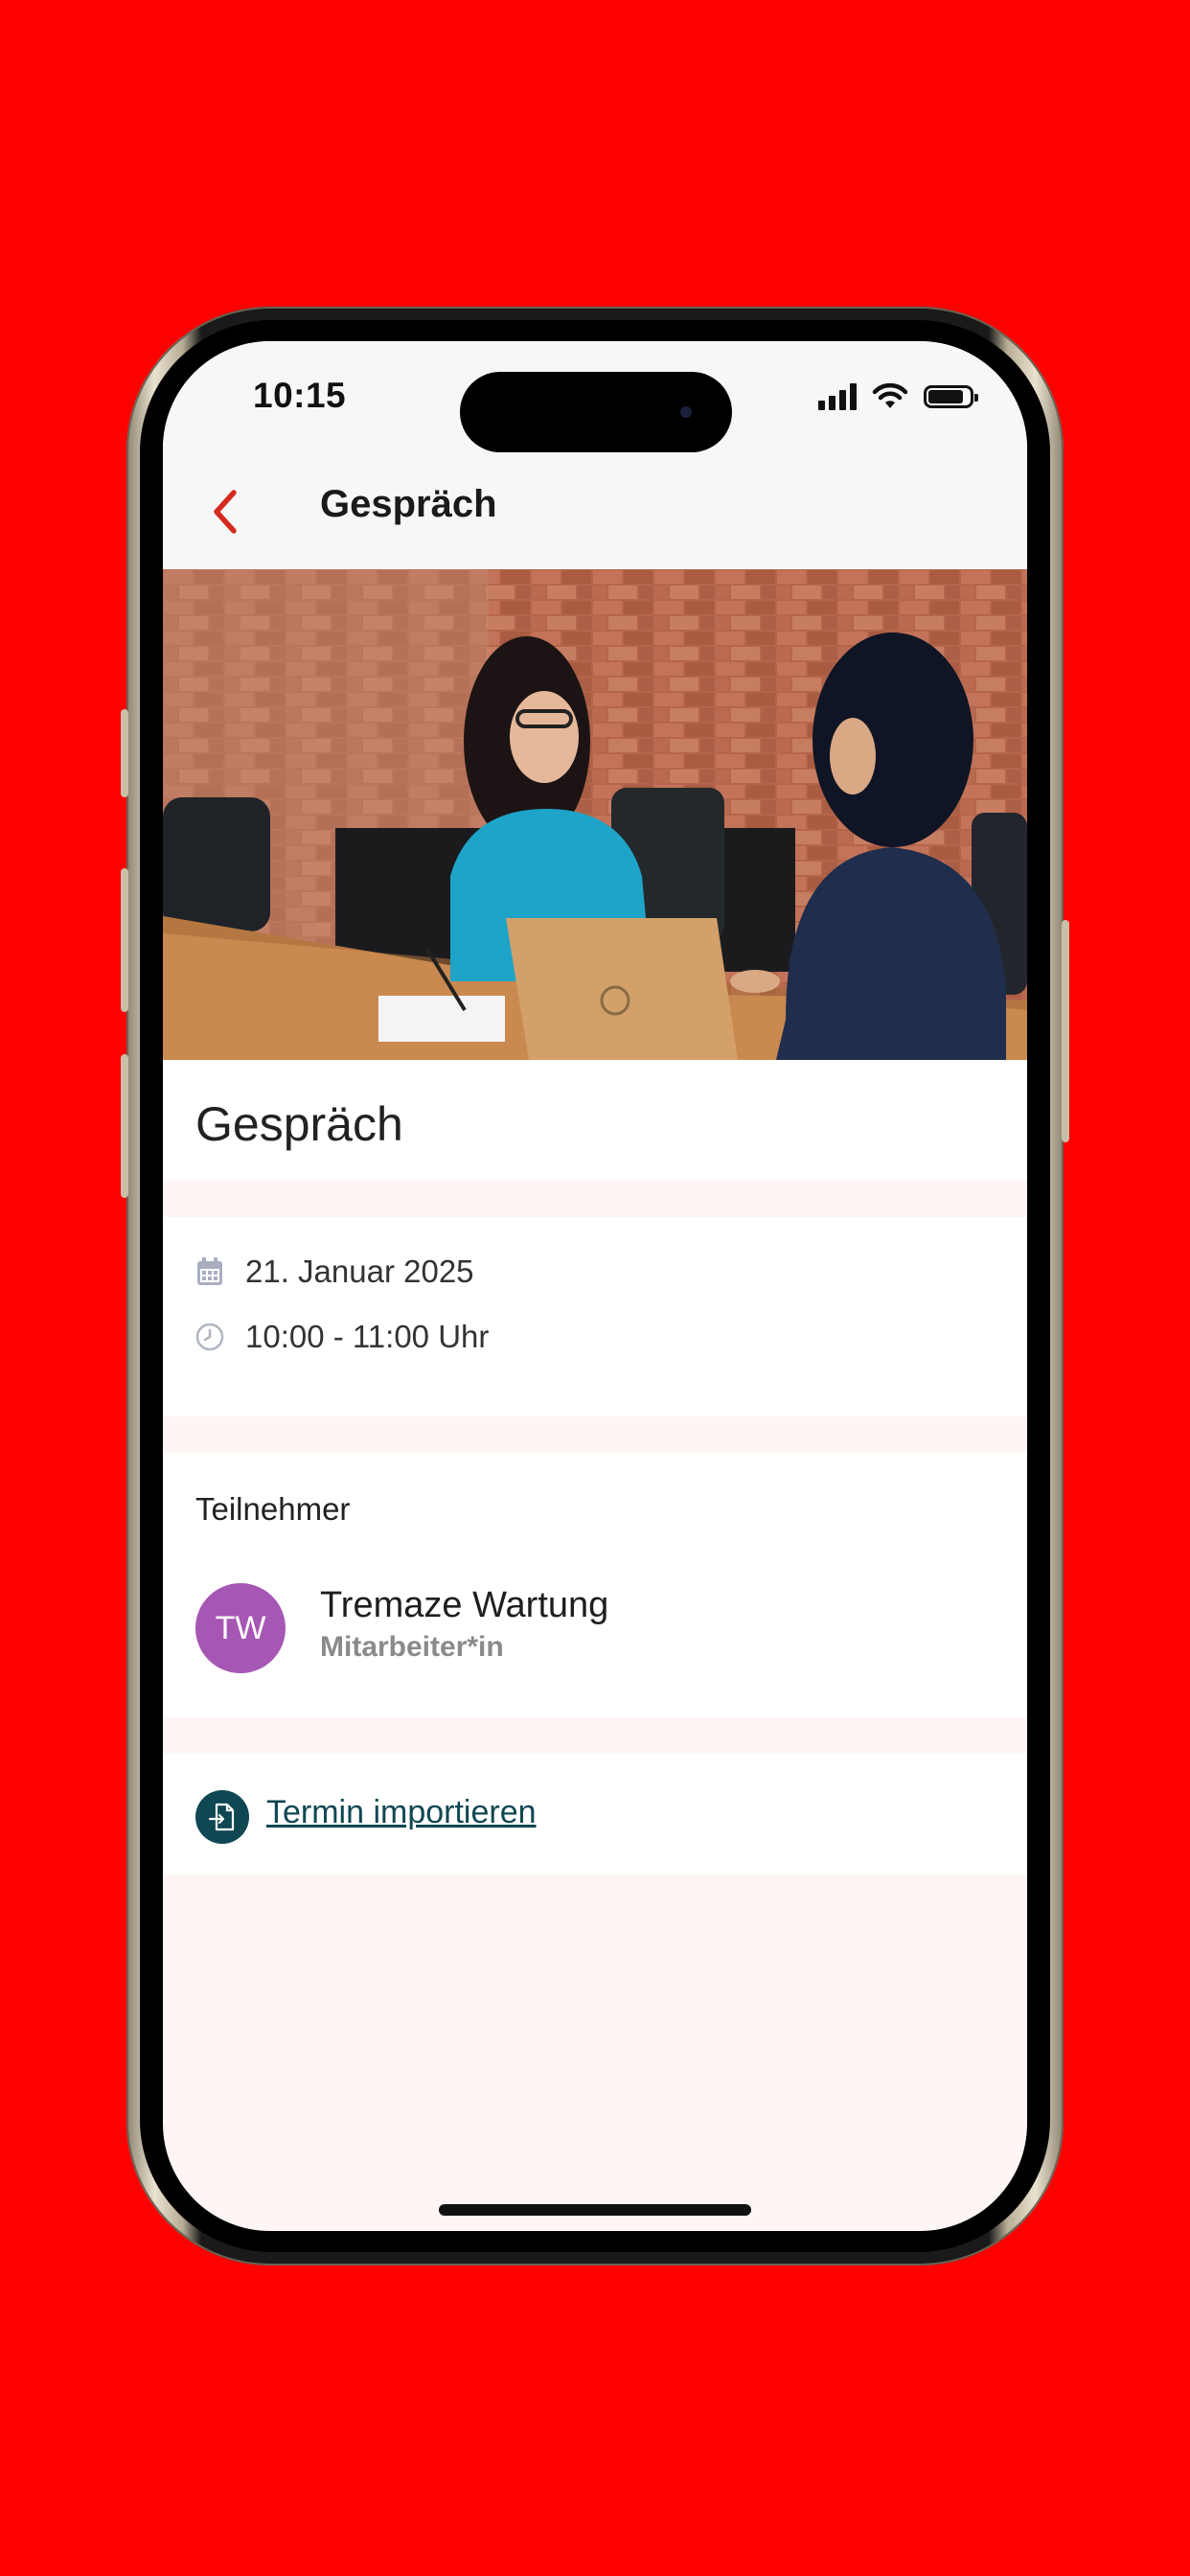  I want to click on participant-name: Tremaze Wartung, so click(465, 1605).